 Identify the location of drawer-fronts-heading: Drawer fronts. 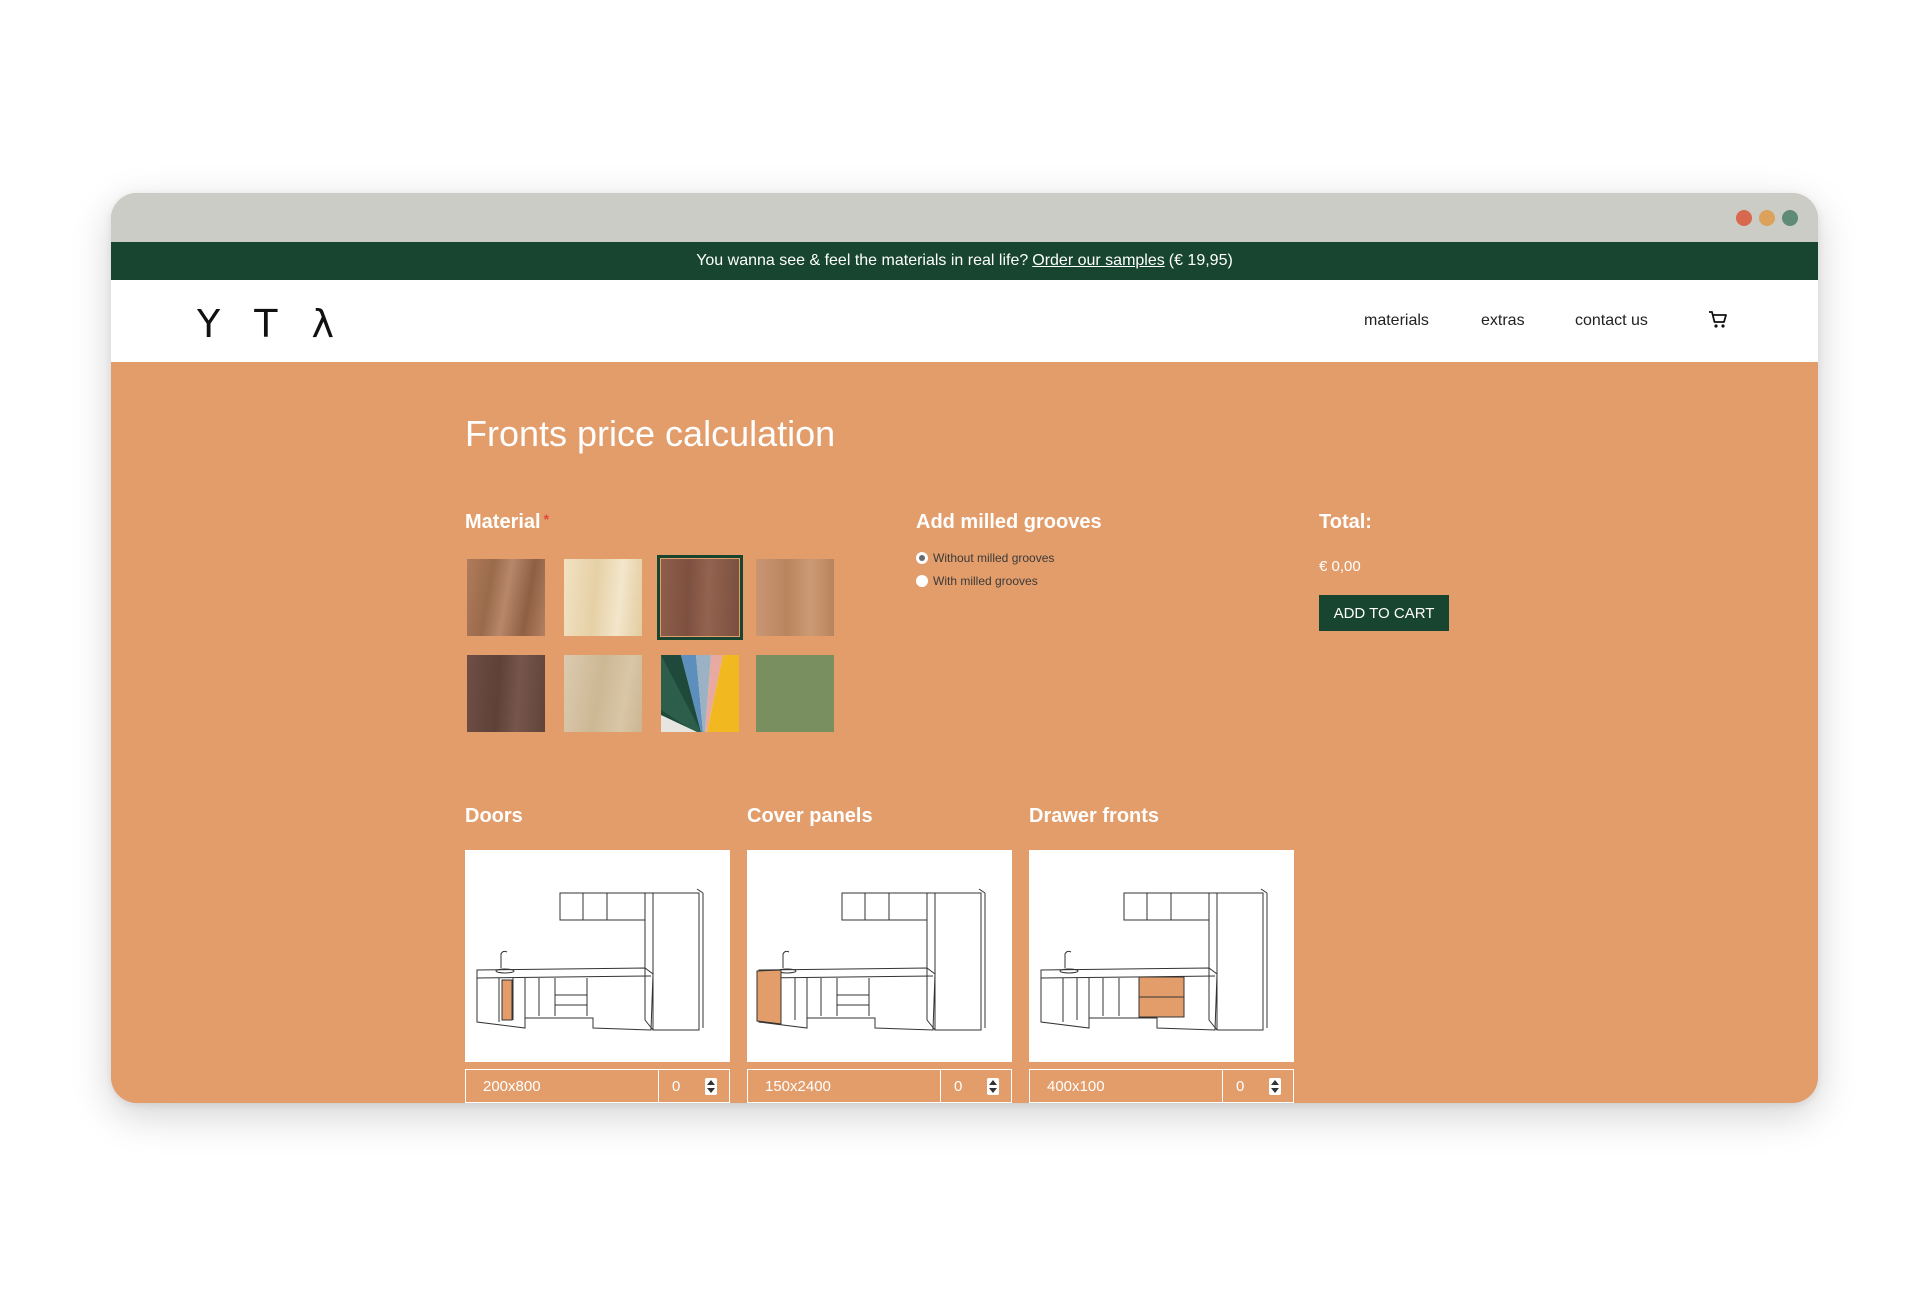
(1094, 816).